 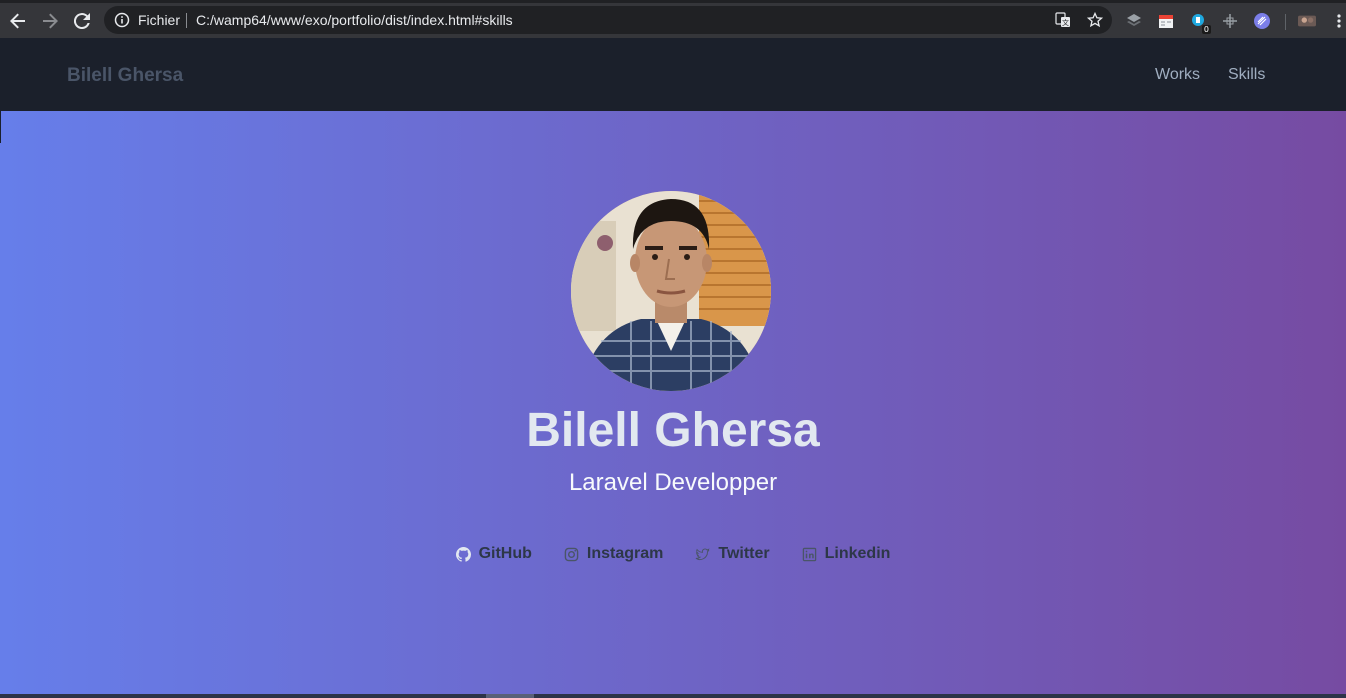 I want to click on back-button, so click(x=18, y=21).